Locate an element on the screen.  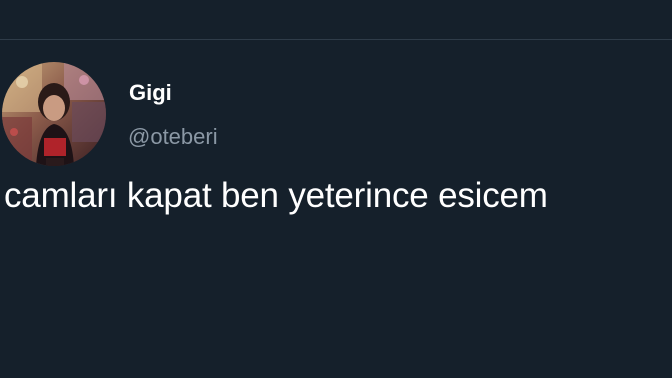
profile-photo-icon is located at coordinates (54, 114).